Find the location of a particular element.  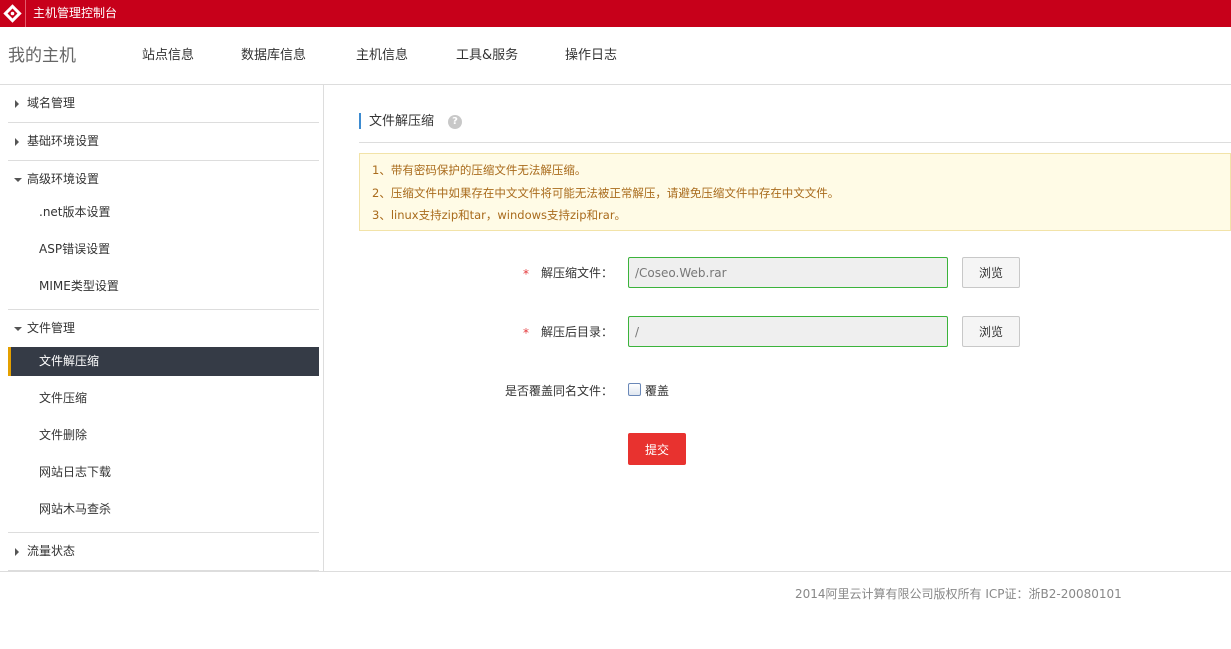

sidebar-item-label: 文件删除 is located at coordinates (63, 435).